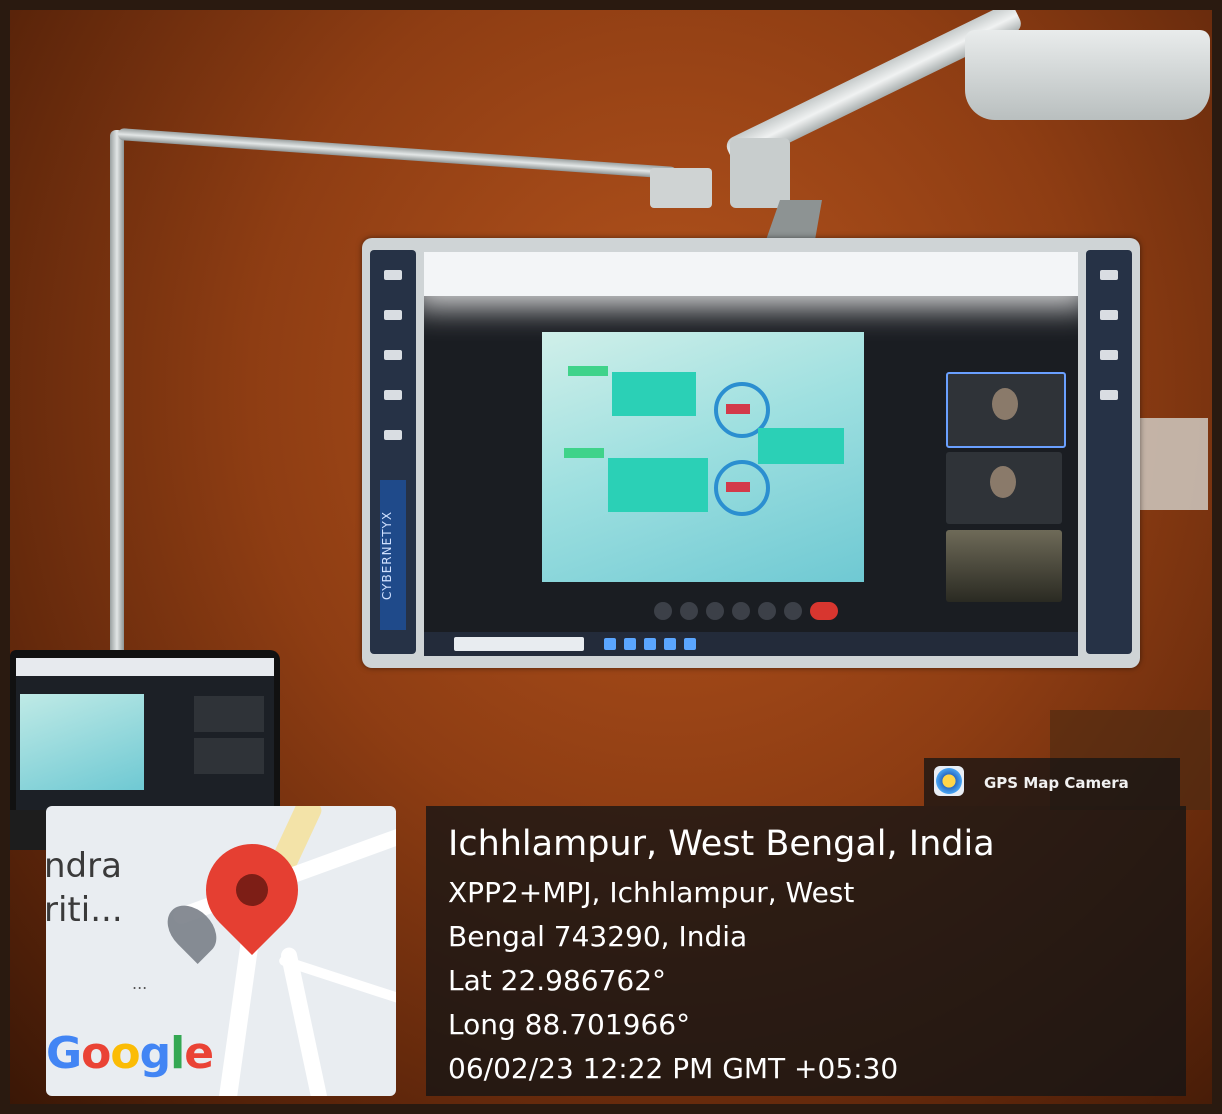 Image resolution: width=1222 pixels, height=1114 pixels. I want to click on laptop, so click(145, 734).